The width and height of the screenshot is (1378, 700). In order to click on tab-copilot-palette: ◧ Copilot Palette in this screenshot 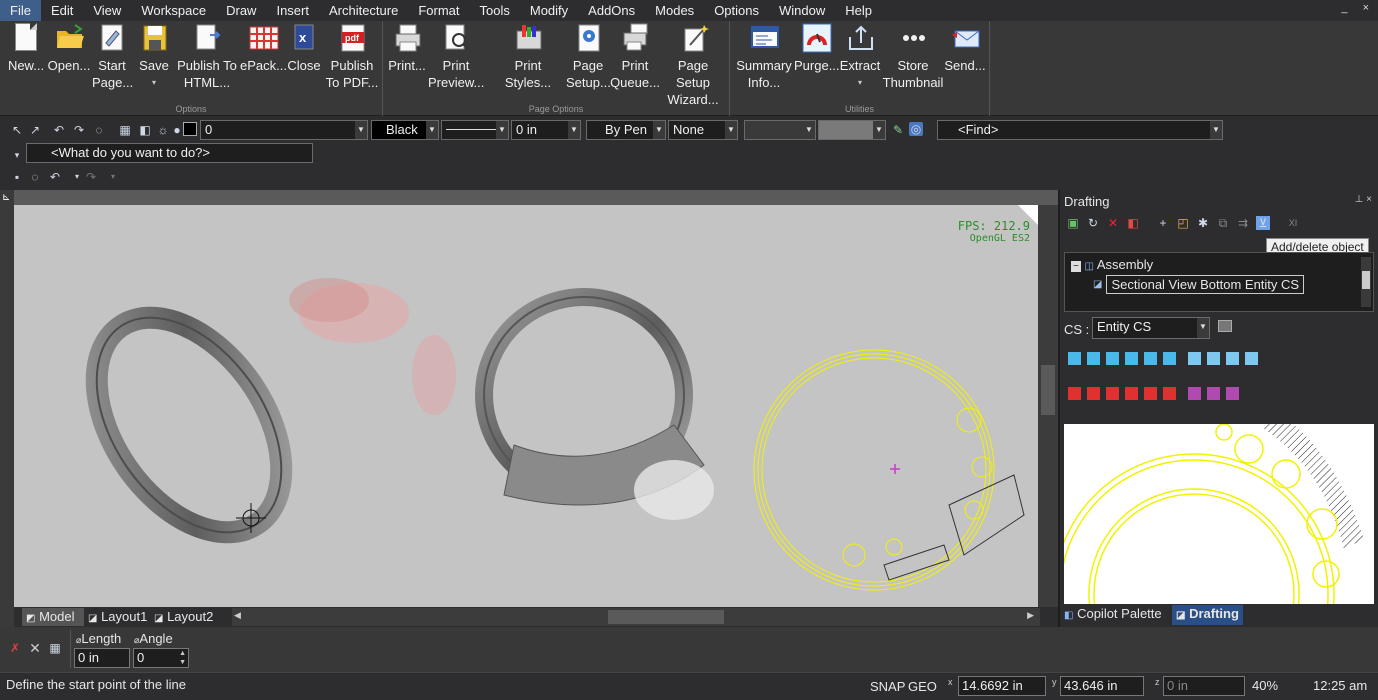, I will do `click(1113, 613)`.